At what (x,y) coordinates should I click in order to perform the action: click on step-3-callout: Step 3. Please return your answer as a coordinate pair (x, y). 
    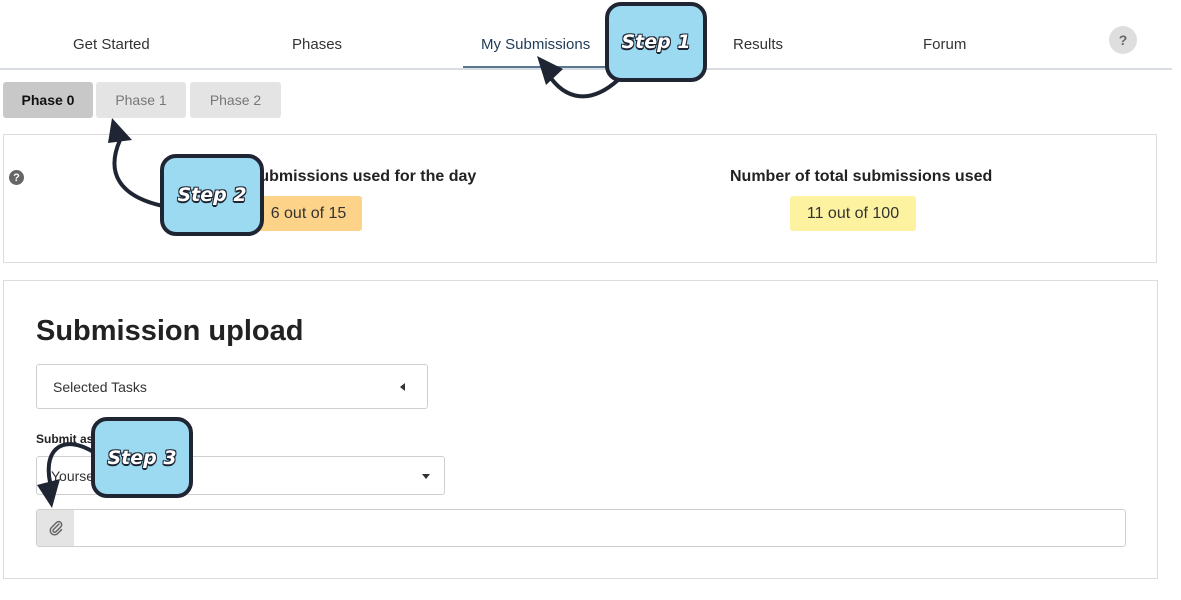
    Looking at the image, I should click on (142, 457).